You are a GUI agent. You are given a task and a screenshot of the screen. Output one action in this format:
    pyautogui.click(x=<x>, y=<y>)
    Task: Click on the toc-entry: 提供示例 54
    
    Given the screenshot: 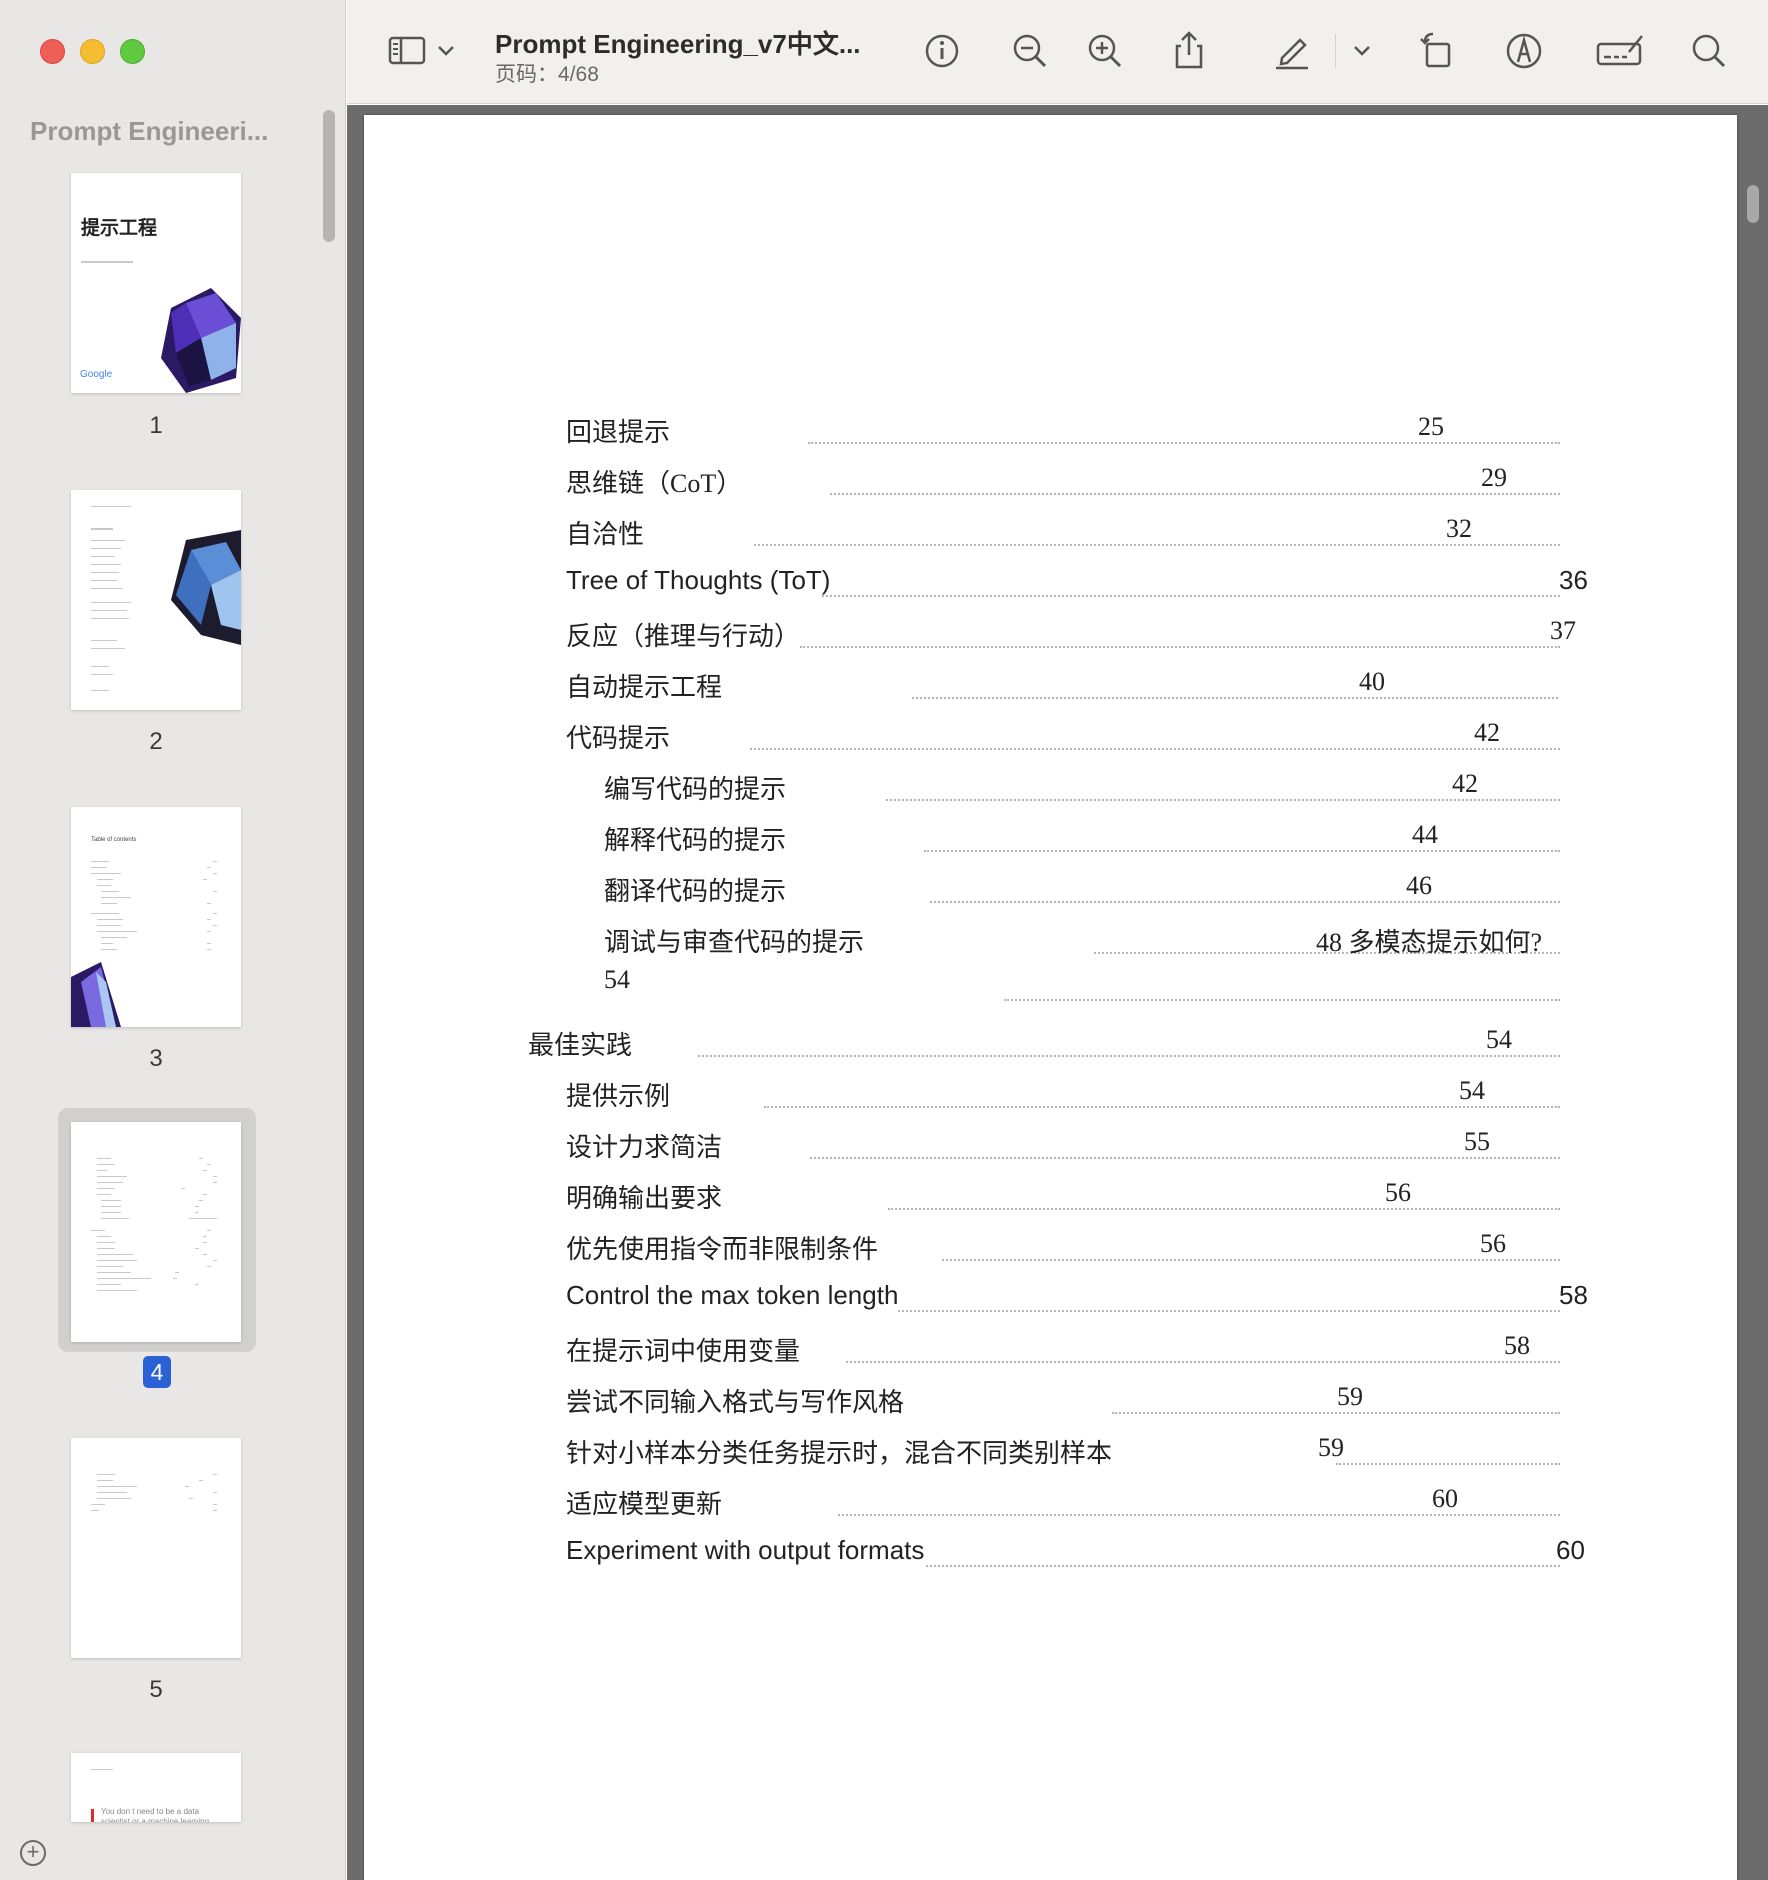 What is the action you would take?
    pyautogui.click(x=1066, y=1096)
    